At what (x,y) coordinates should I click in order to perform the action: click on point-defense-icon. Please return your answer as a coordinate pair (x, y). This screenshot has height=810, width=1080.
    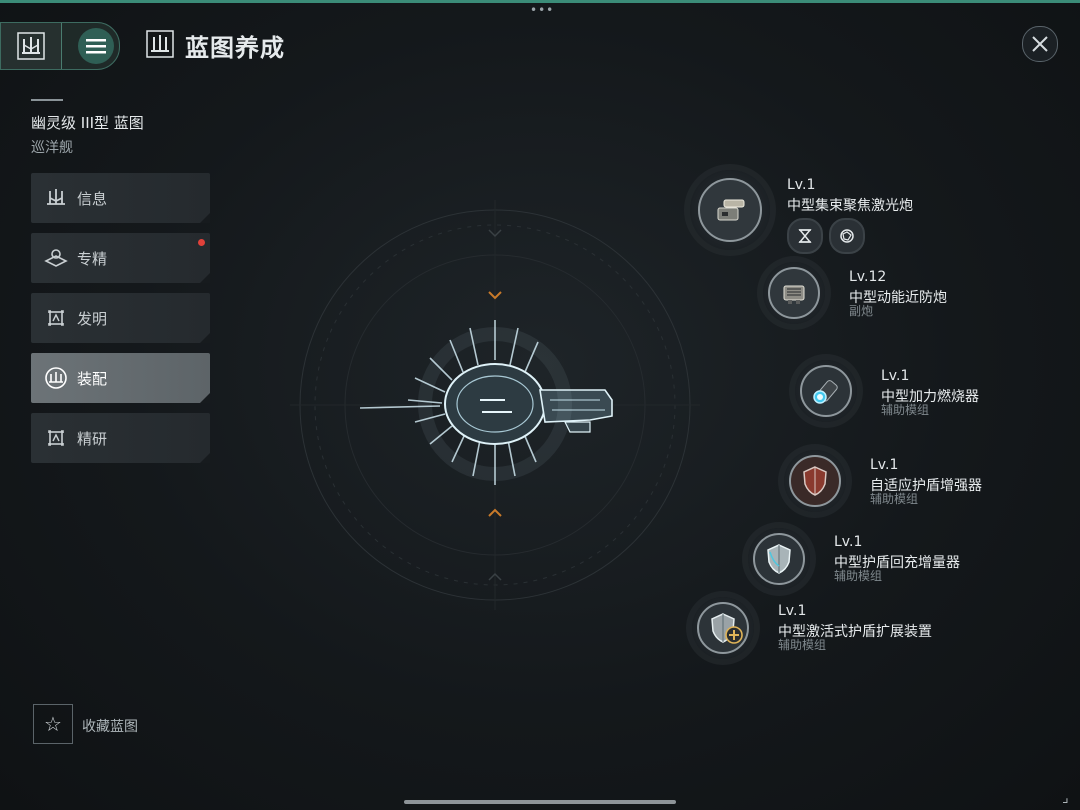
    Looking at the image, I should click on (794, 294).